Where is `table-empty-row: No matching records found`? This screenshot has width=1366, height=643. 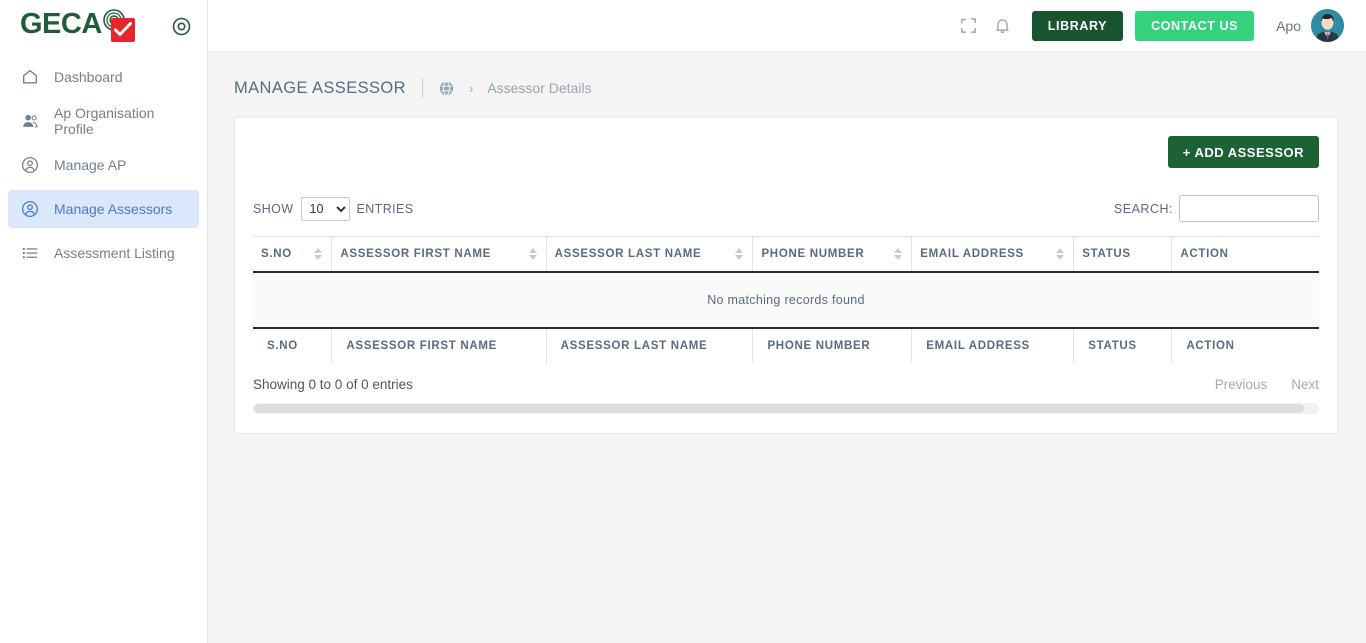 table-empty-row: No matching records found is located at coordinates (786, 300).